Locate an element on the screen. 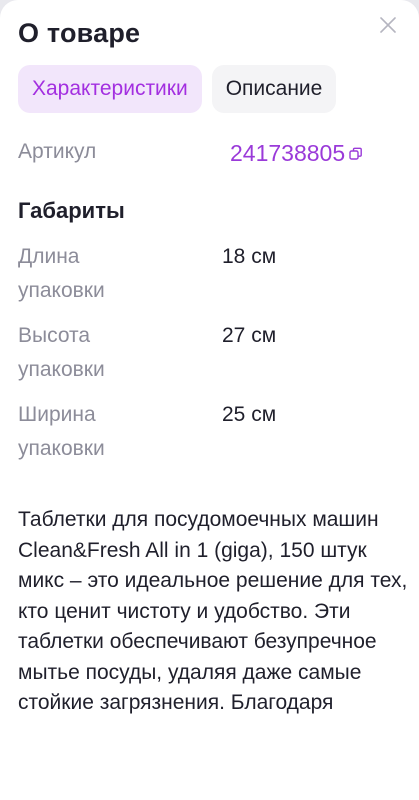 The image size is (419, 800). dimension-label: Длина упаковки is located at coordinates (103, 274).